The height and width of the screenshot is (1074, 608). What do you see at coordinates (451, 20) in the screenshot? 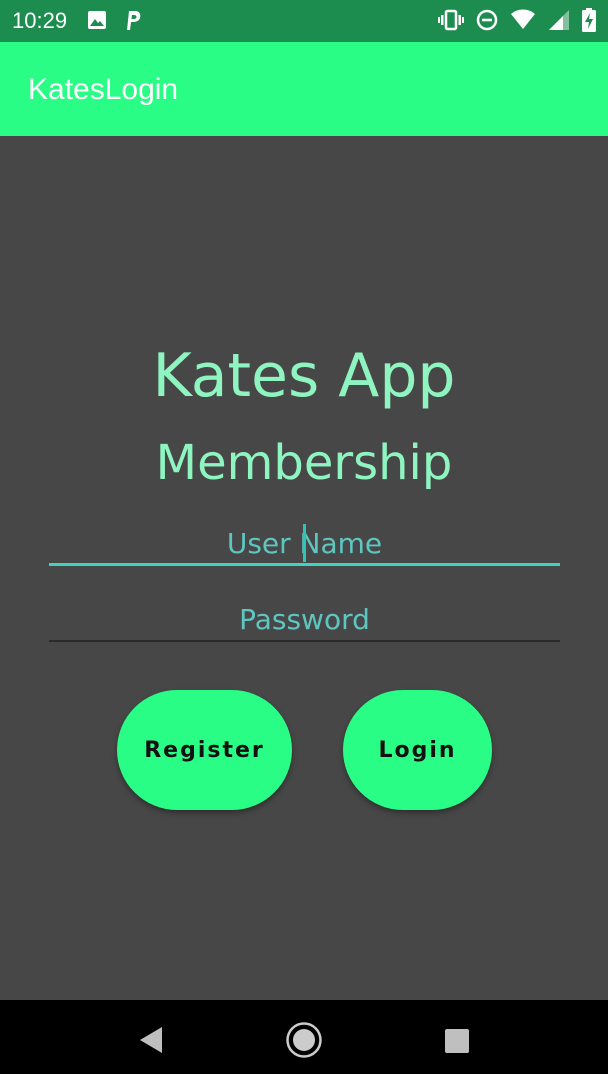
I see `vibrate-icon` at bounding box center [451, 20].